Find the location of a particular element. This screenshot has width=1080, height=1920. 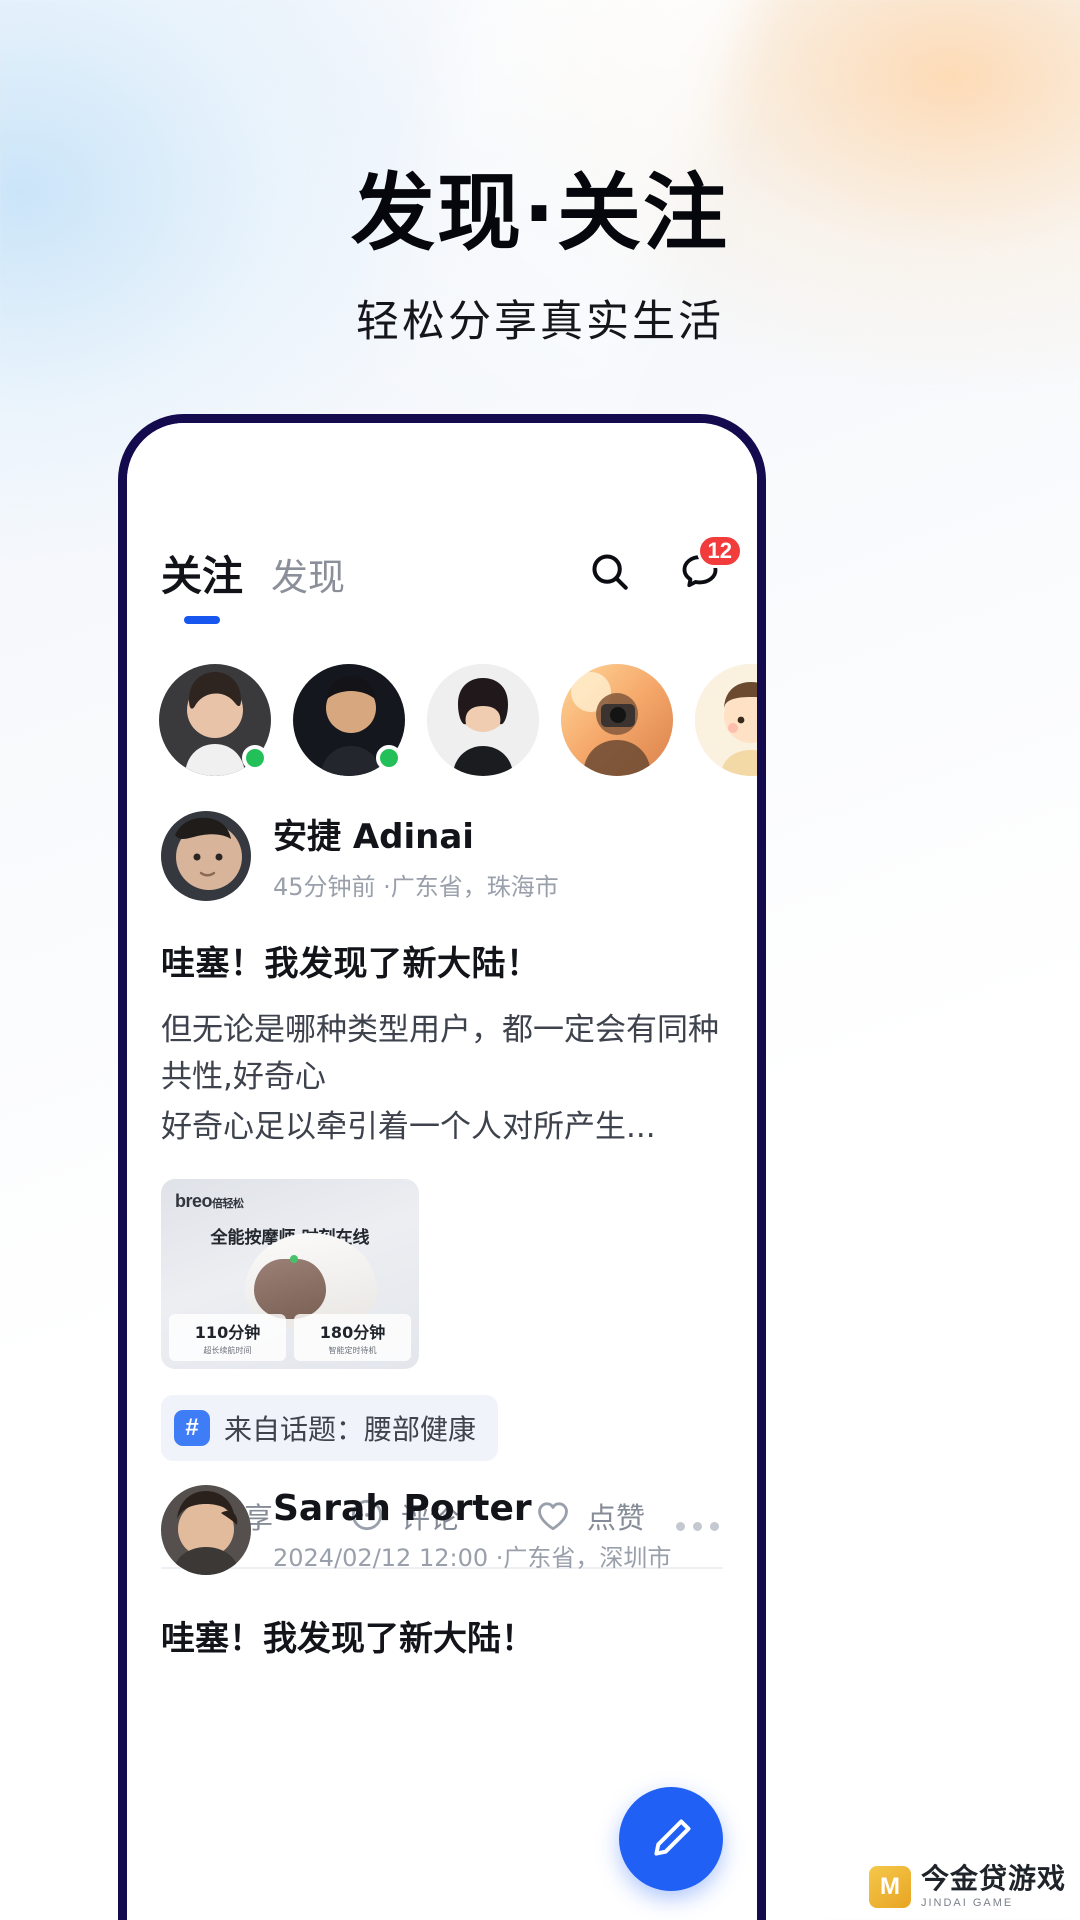

hero-section: 发现·关注 轻松分享真实生活 is located at coordinates (540, 258).